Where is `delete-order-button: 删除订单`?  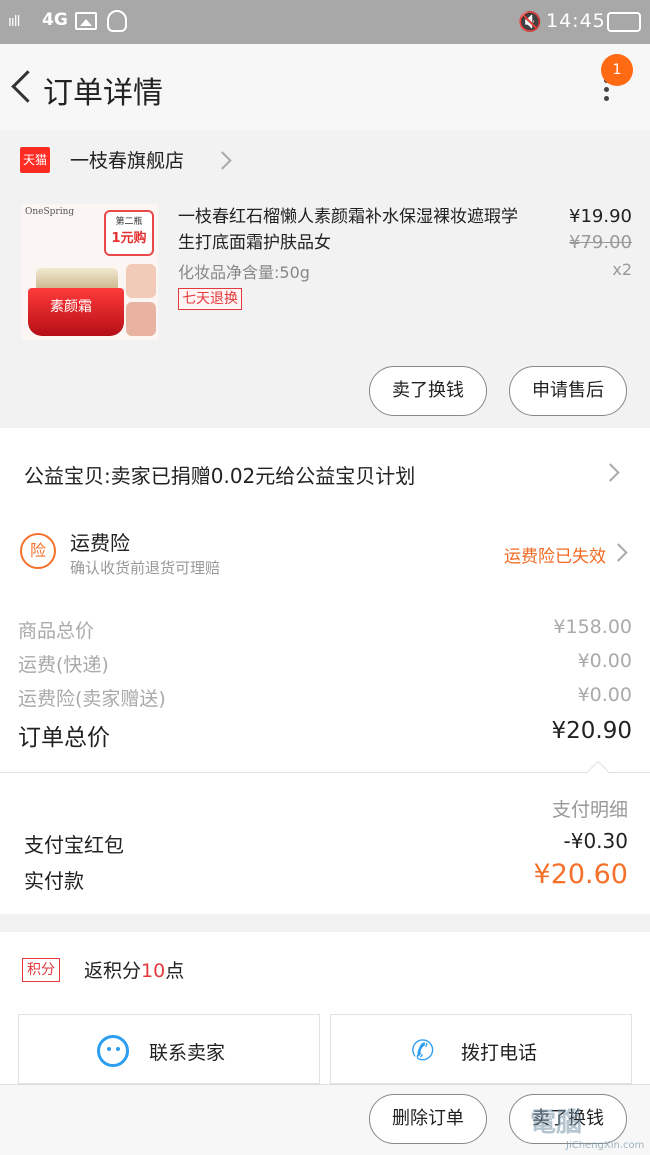 delete-order-button: 删除订单 is located at coordinates (428, 1119).